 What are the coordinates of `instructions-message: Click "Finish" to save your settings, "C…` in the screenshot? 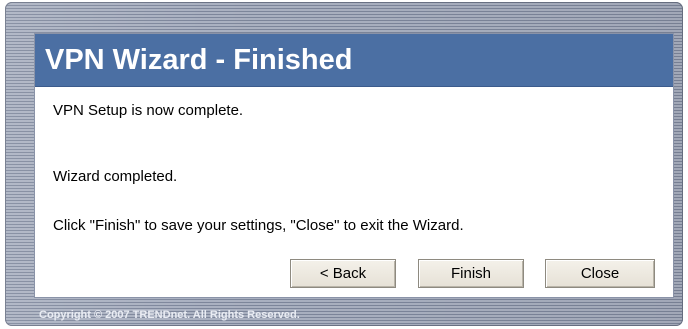 It's located at (258, 225).